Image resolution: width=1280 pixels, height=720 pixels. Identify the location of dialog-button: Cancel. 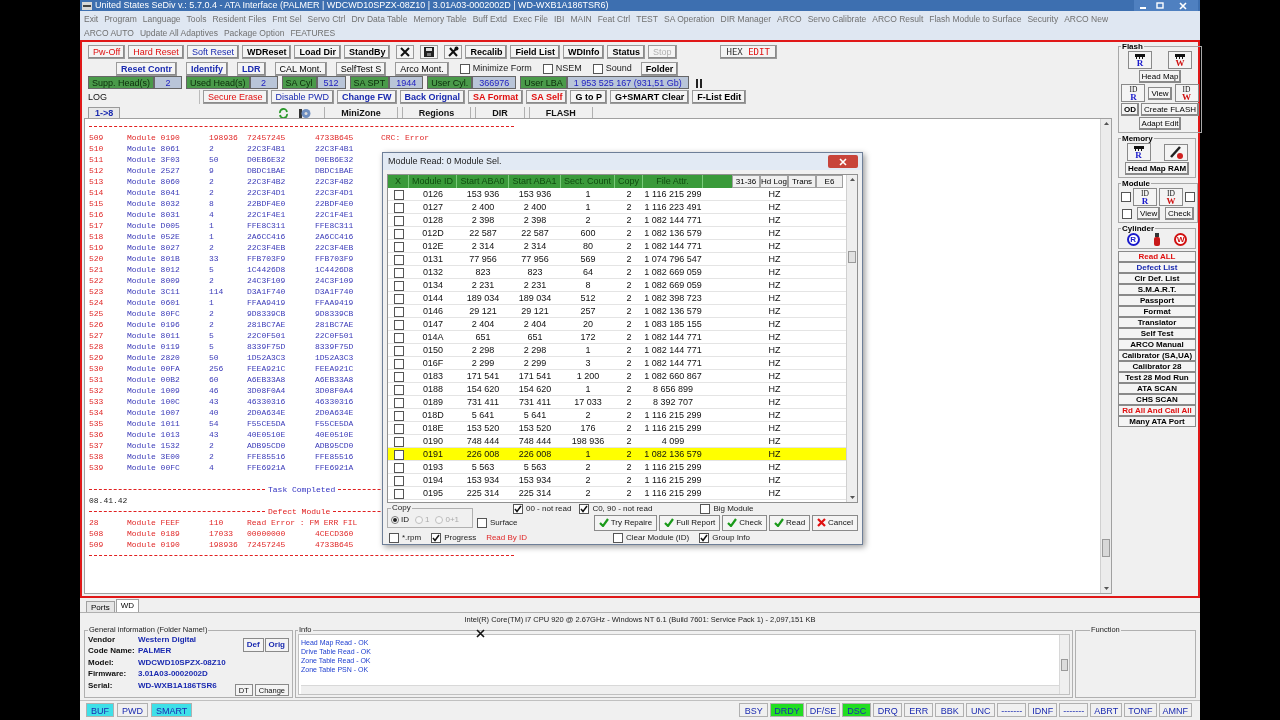
(835, 522).